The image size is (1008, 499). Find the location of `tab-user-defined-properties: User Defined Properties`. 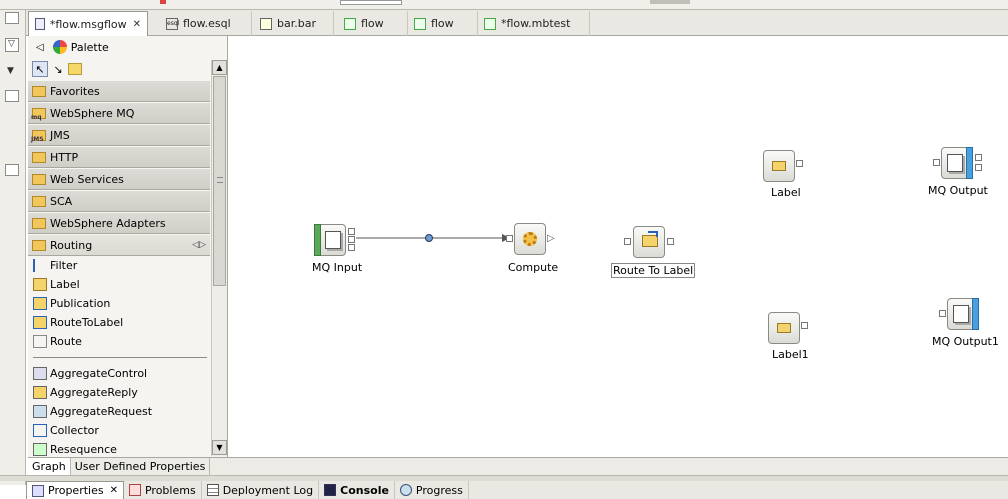

tab-user-defined-properties: User Defined Properties is located at coordinates (141, 466).